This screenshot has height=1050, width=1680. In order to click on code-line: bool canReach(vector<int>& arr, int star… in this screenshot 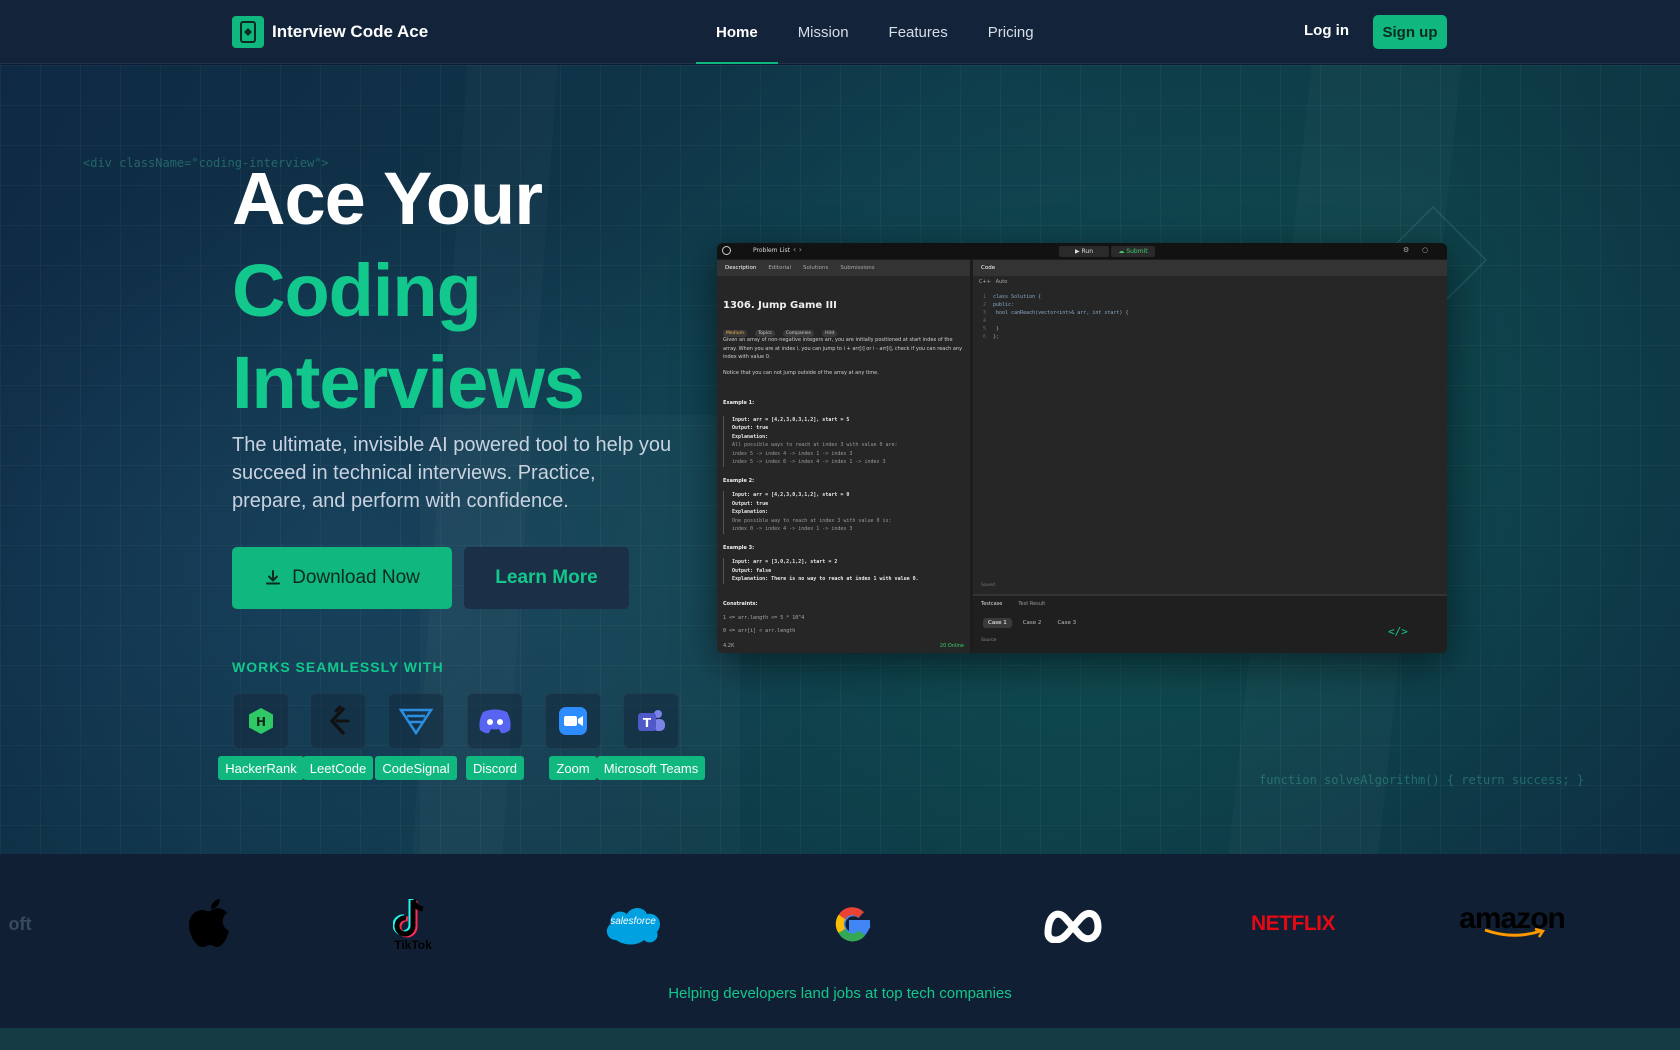, I will do `click(1061, 313)`.